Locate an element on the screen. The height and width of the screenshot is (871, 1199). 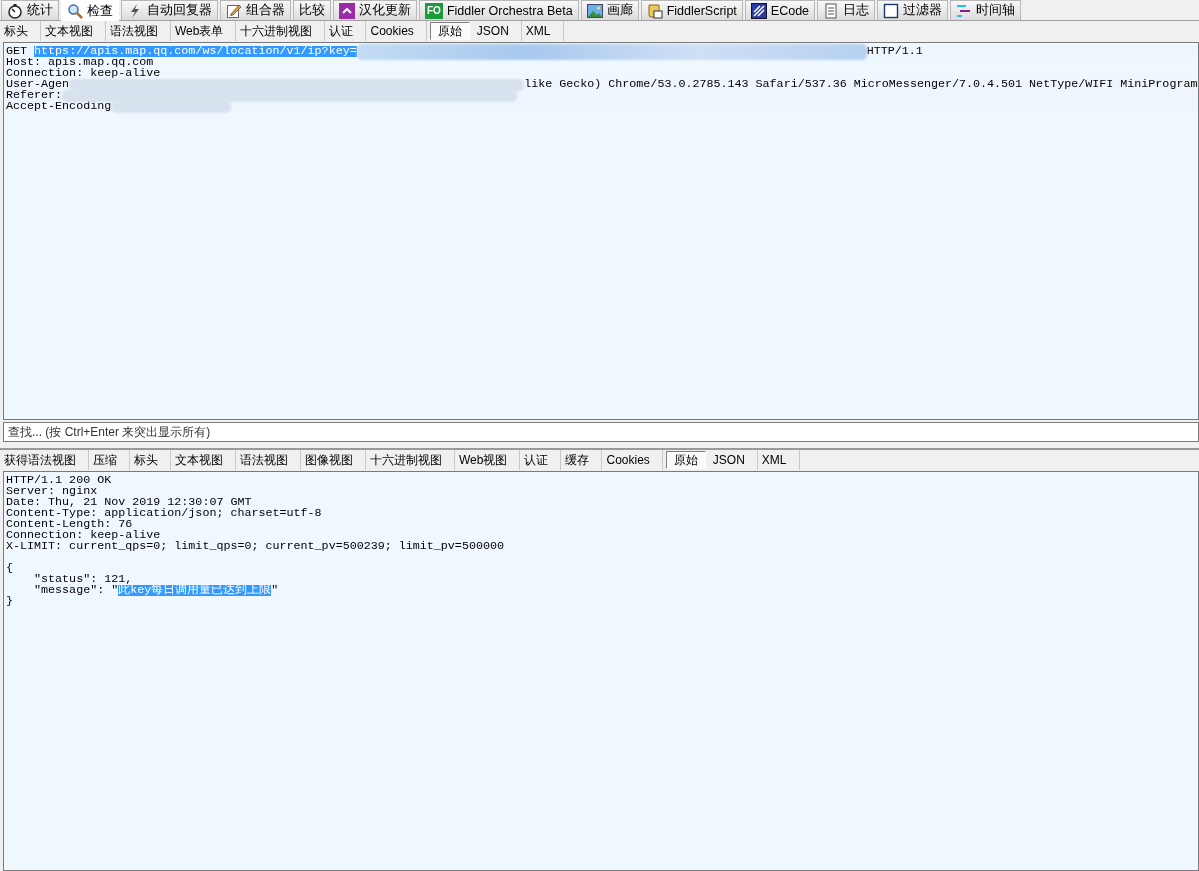
code-text: "status": 121, is located at coordinates (83, 579).